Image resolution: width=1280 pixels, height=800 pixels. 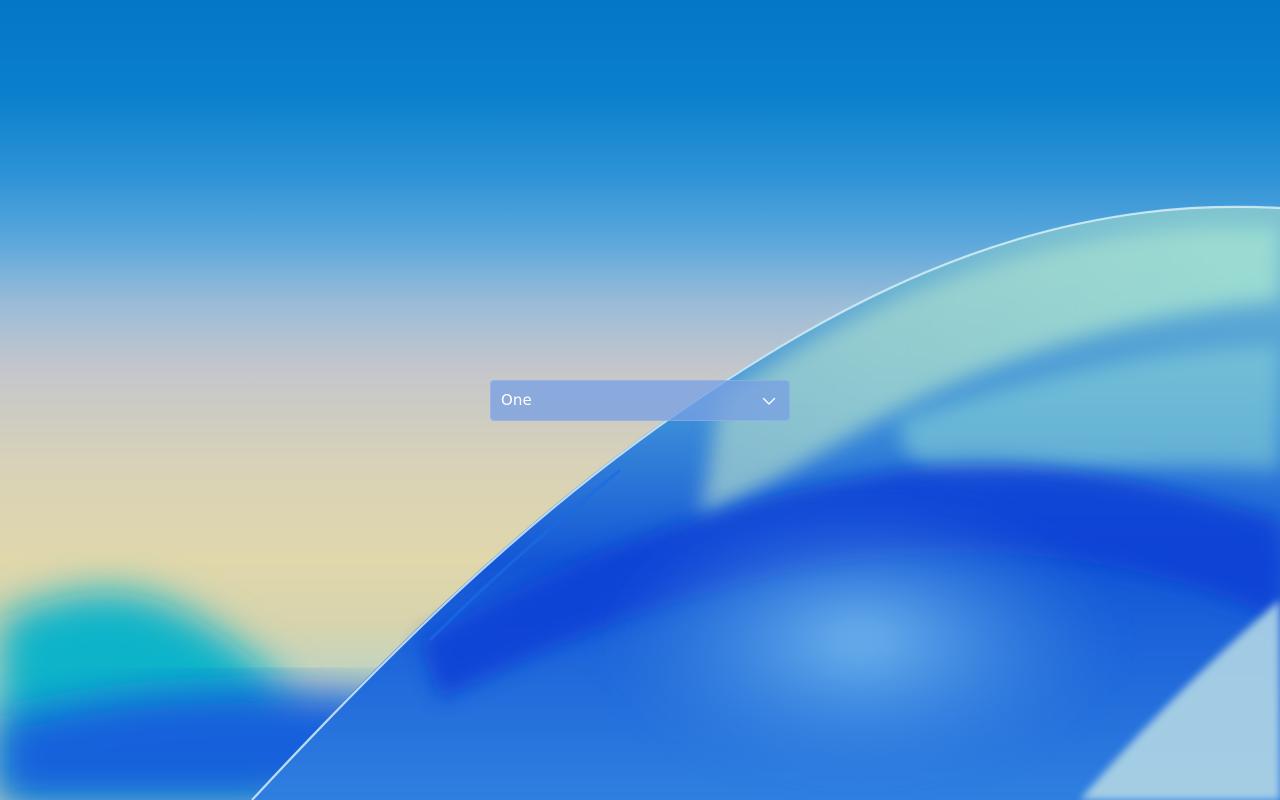 I want to click on chevron-down-icon, so click(x=769, y=401).